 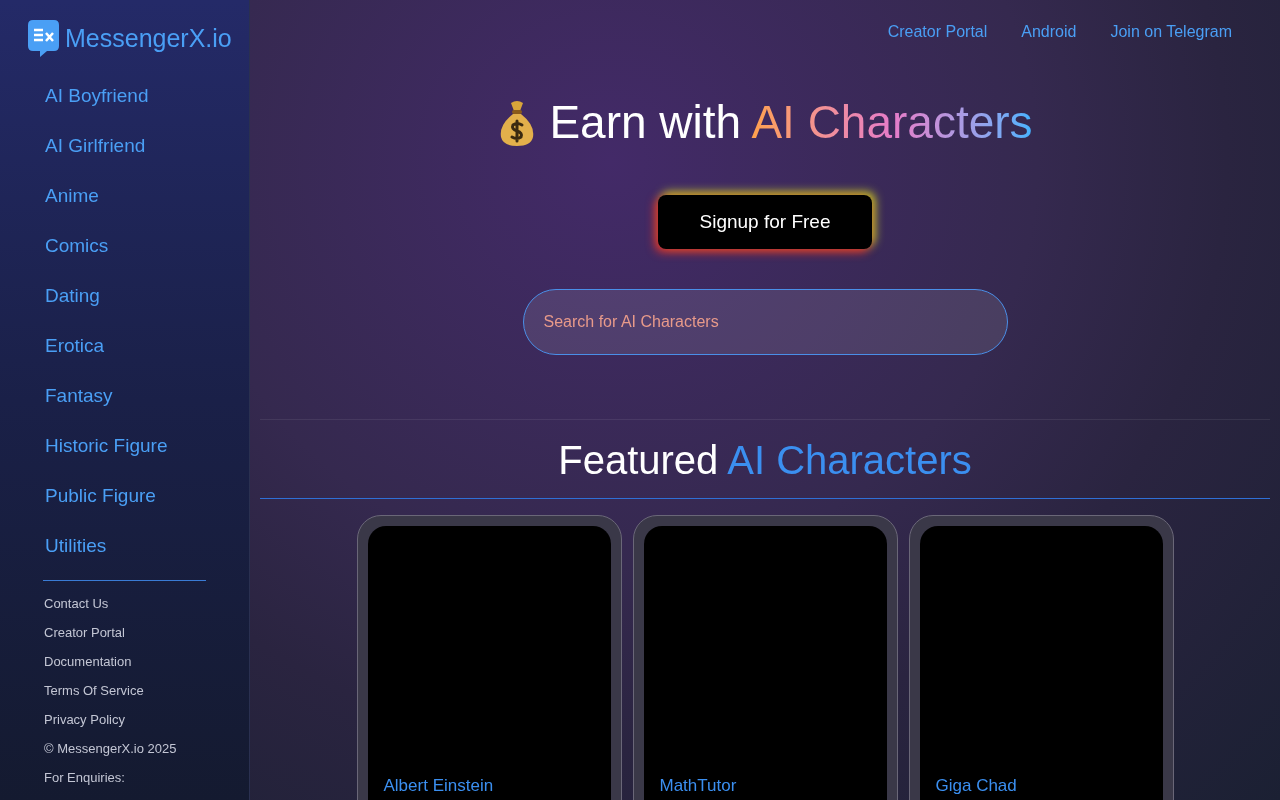 I want to click on footer-link: © MessengerX.io 2025, so click(x=146, y=748).